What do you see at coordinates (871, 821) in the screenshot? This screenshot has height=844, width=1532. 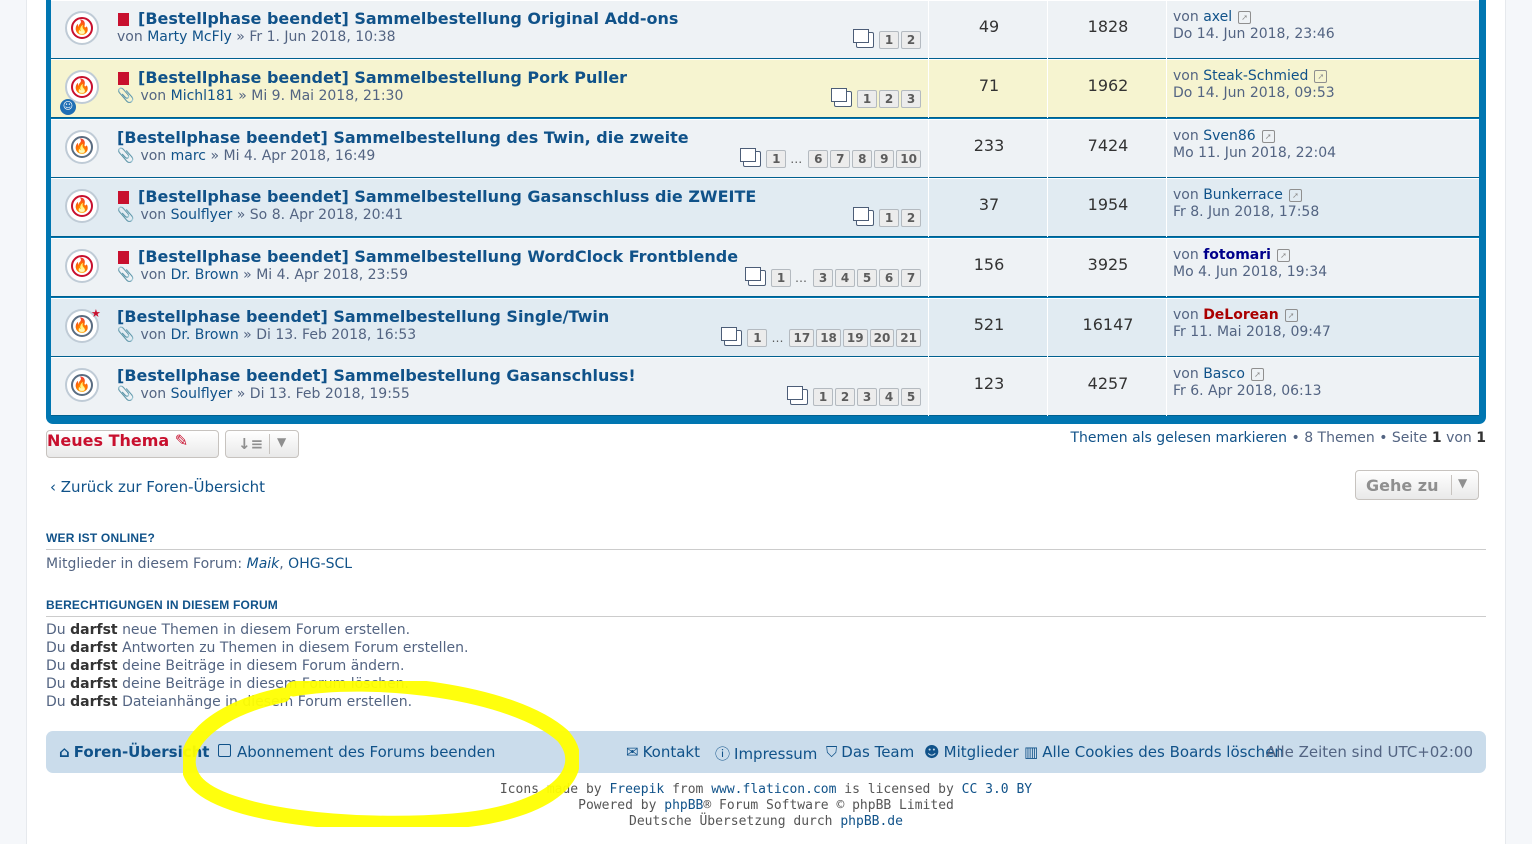 I see `phpbbde-link: phpBB.de` at bounding box center [871, 821].